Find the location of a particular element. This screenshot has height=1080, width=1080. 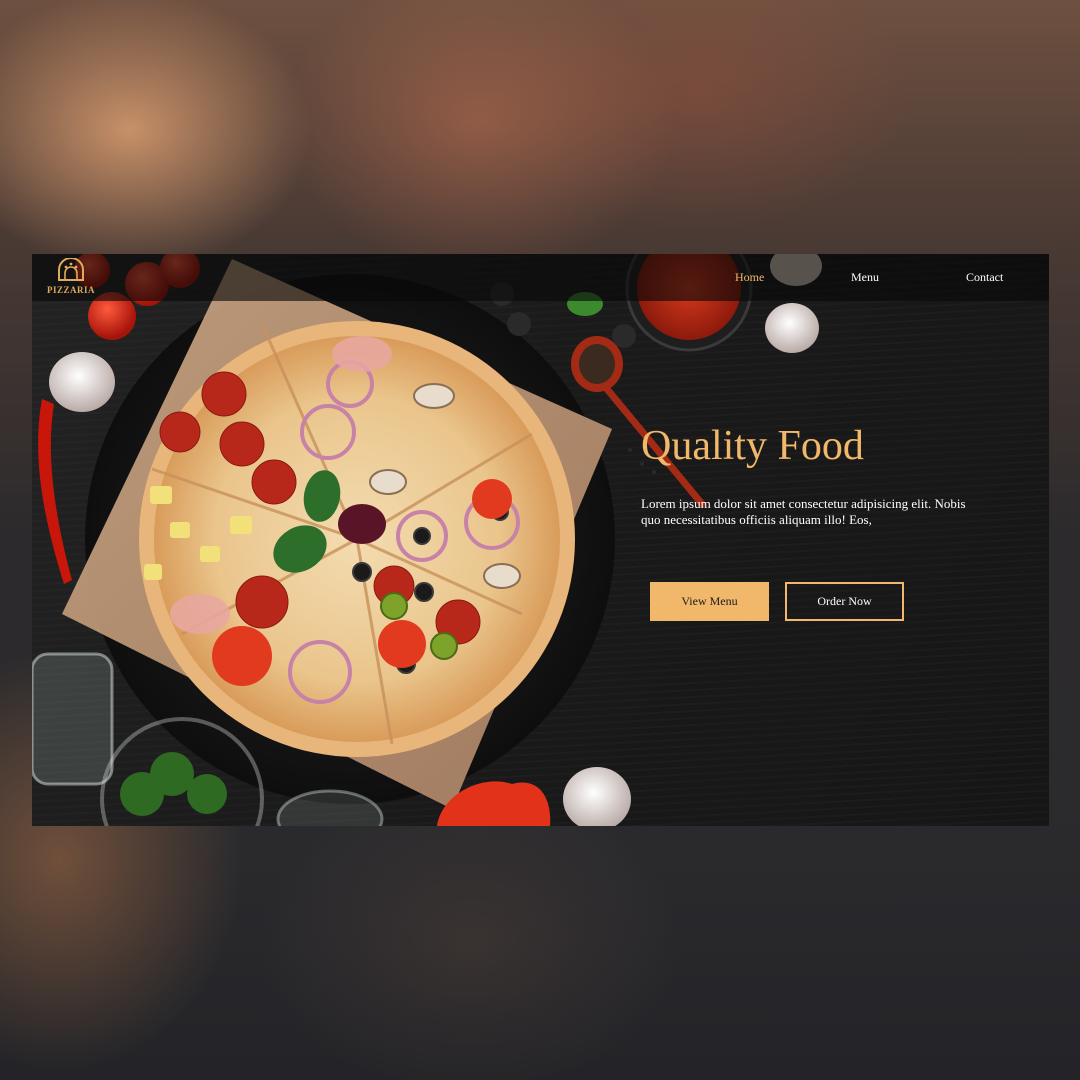

nav-item-home: Home is located at coordinates (749, 277).